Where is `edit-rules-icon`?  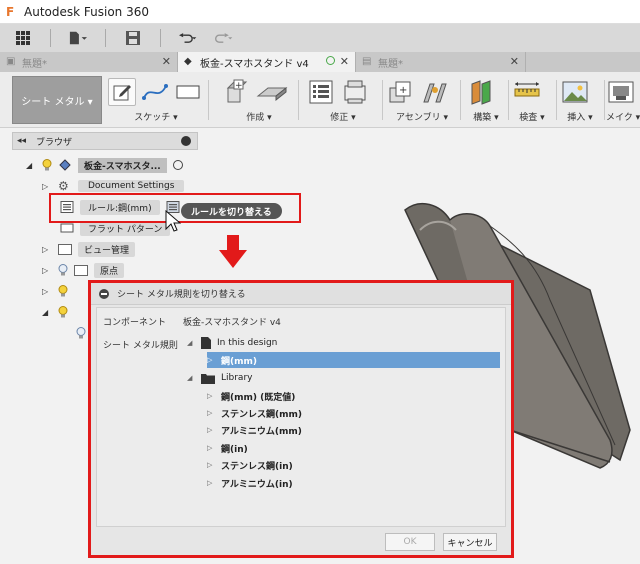
edit-rules-icon is located at coordinates (321, 92).